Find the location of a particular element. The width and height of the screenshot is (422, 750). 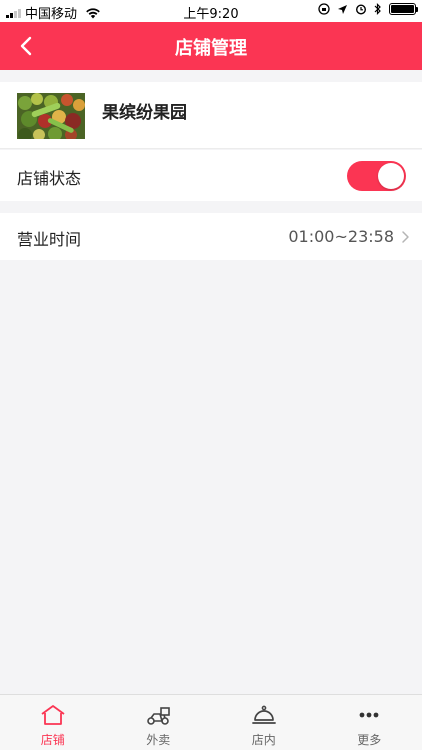

scooter-icon is located at coordinates (159, 716).